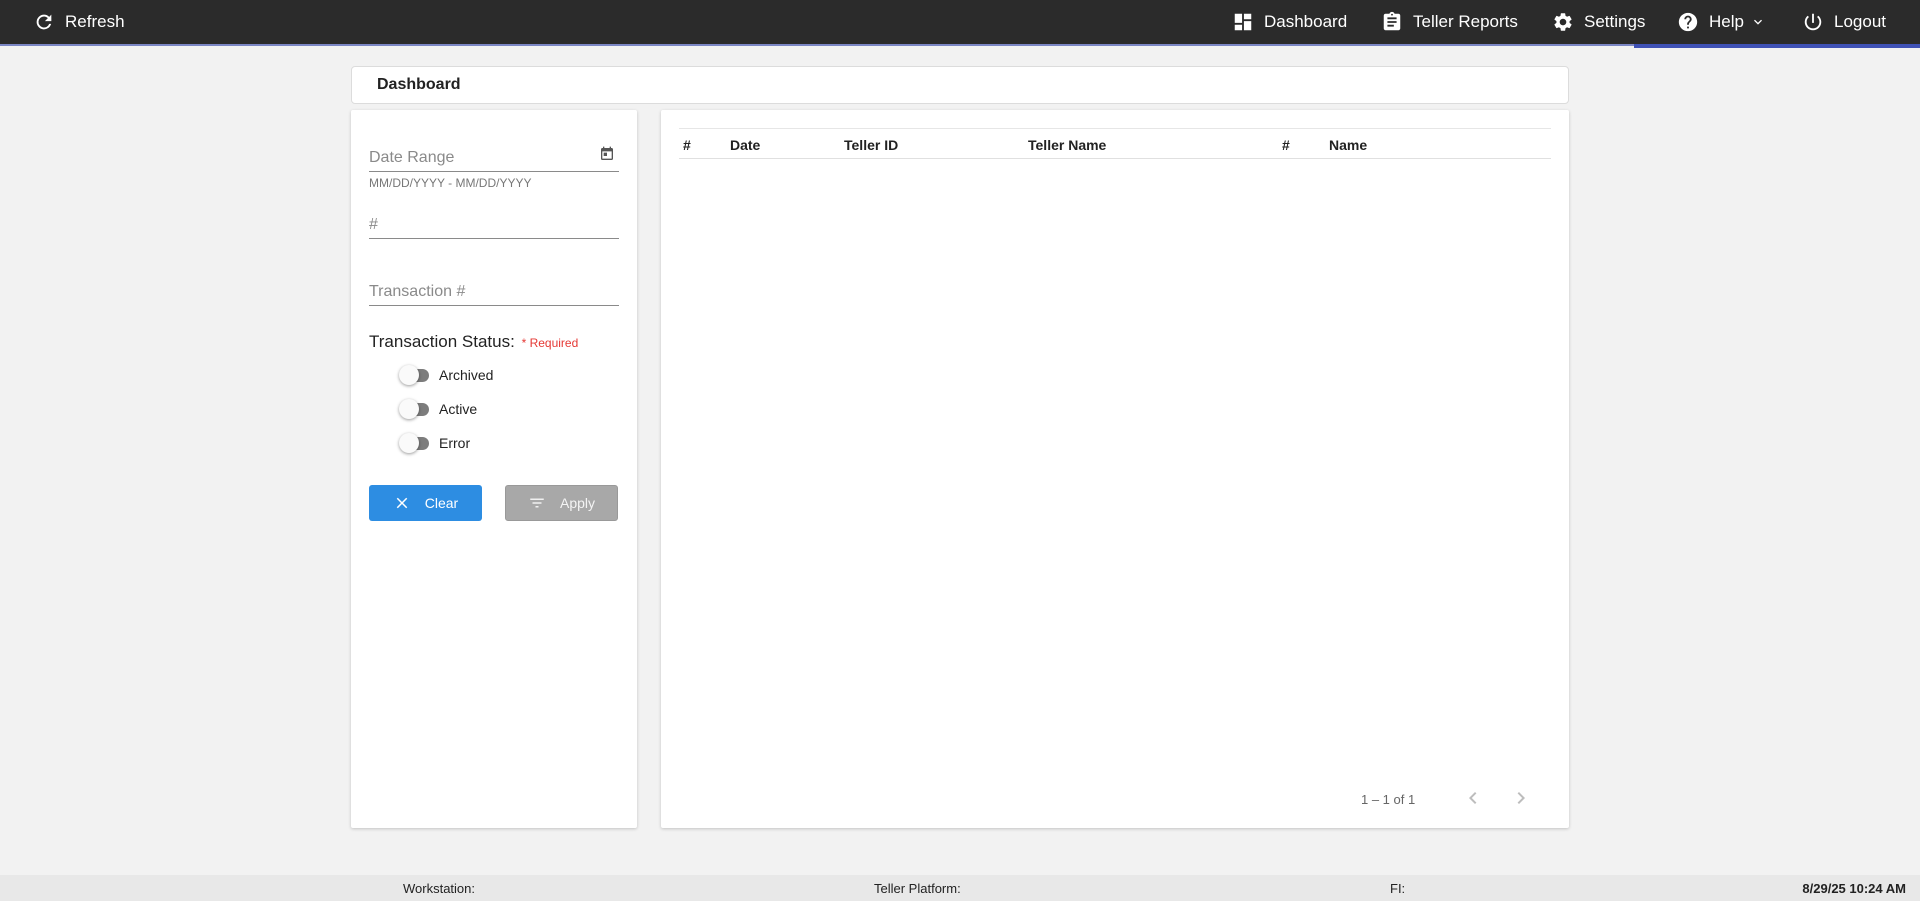 The image size is (1920, 901). What do you see at coordinates (1306, 21) in the screenshot?
I see `nav-dashboard-label: Dashboard` at bounding box center [1306, 21].